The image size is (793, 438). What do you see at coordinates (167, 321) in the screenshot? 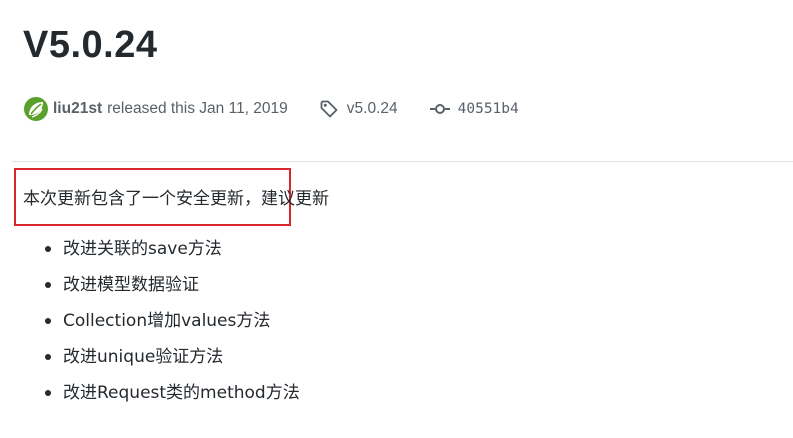
I see `list-item-text: Collection增加values方法` at bounding box center [167, 321].